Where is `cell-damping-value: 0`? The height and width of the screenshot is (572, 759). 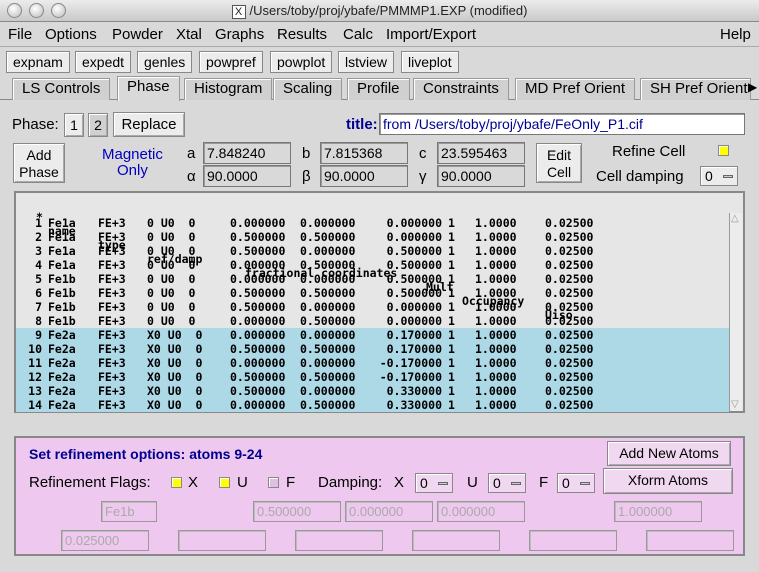 cell-damping-value: 0 is located at coordinates (709, 176).